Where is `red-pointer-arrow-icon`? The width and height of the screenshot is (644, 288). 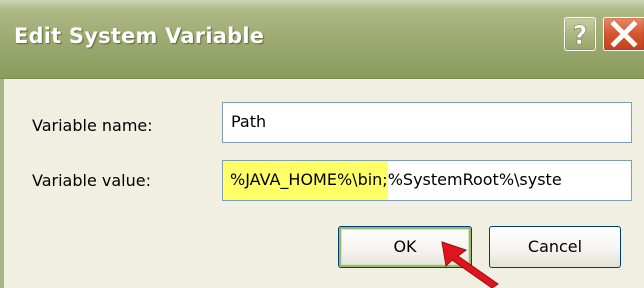 red-pointer-arrow-icon is located at coordinates (470, 264).